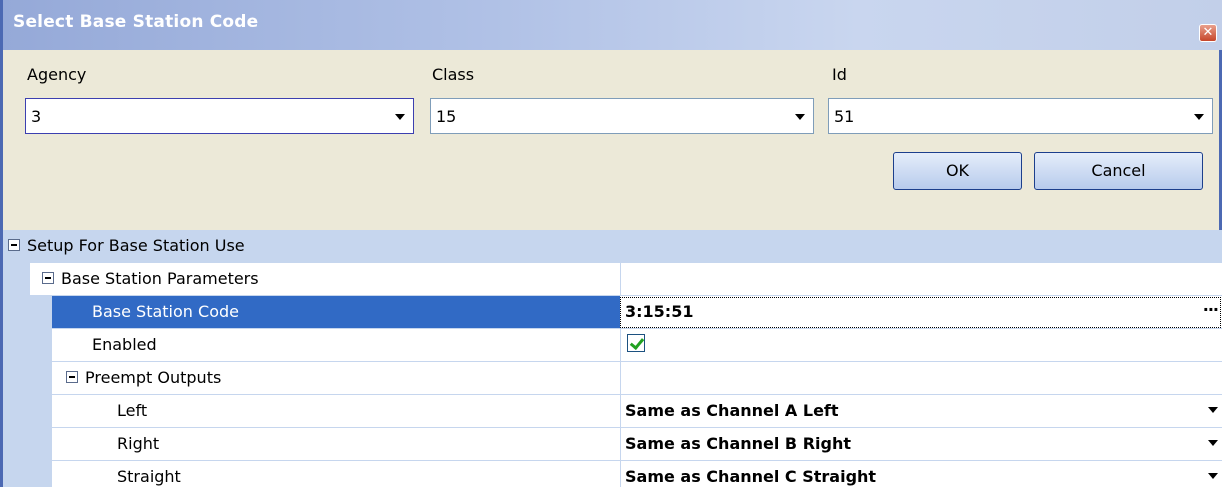  What do you see at coordinates (612, 345) in the screenshot?
I see `enabled-row: Enabled` at bounding box center [612, 345].